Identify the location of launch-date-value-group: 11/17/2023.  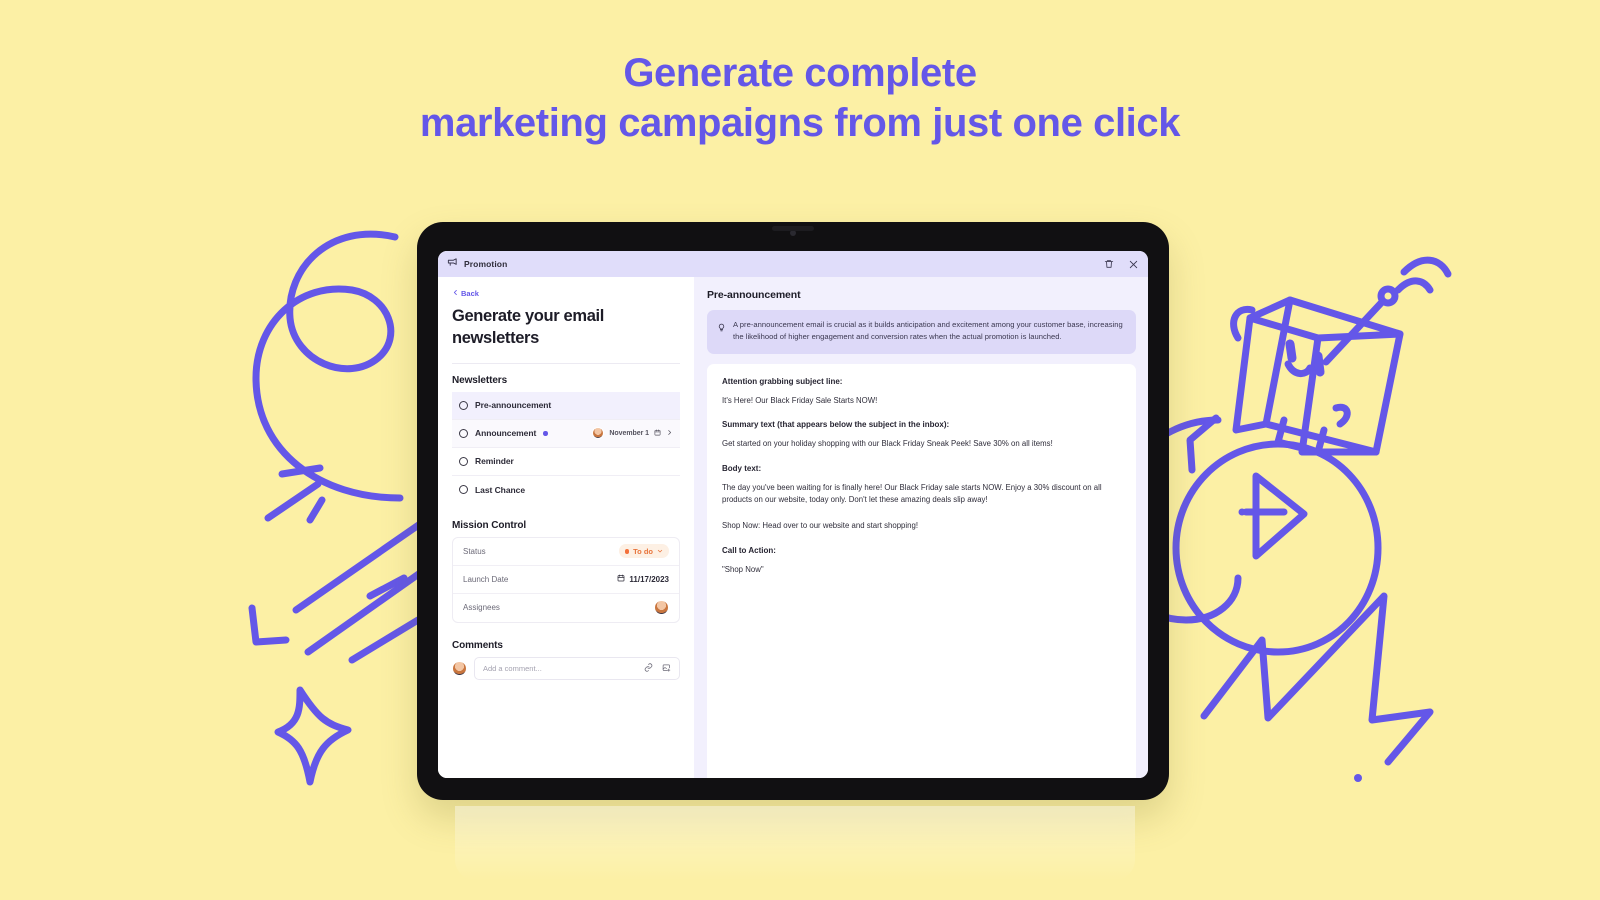
(643, 579).